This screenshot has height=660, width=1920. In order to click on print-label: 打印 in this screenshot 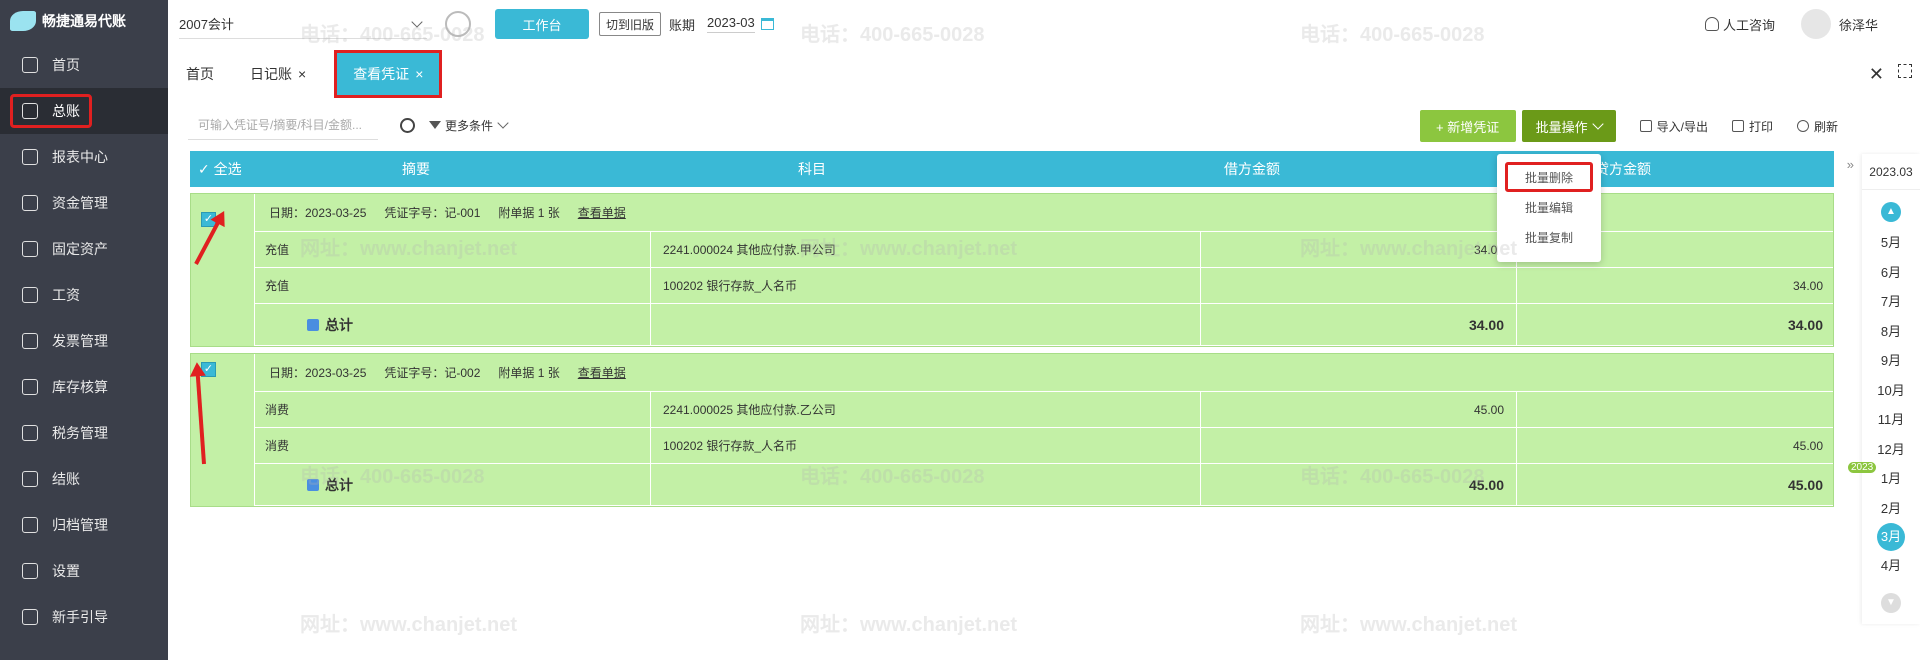, I will do `click(1760, 126)`.